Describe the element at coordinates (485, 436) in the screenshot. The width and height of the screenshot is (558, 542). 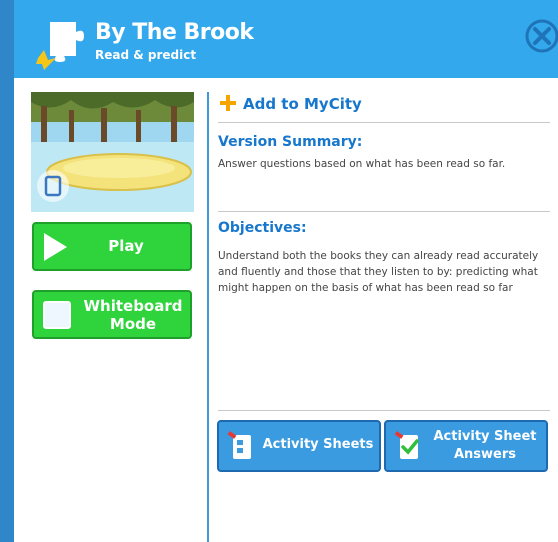
I see `answers-label-line1: Activity Sheet` at that location.